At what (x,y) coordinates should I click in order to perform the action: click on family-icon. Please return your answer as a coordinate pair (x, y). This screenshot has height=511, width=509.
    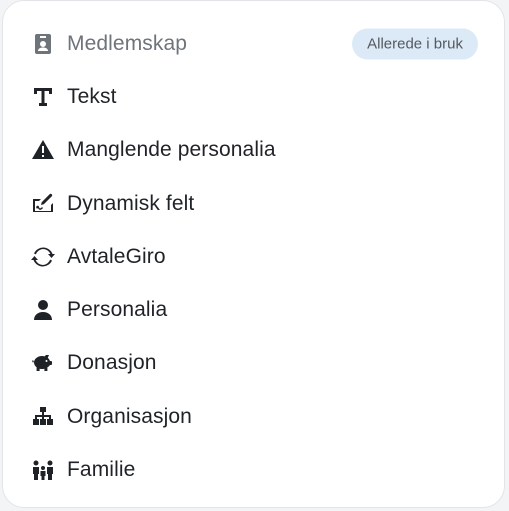
    Looking at the image, I should click on (43, 470).